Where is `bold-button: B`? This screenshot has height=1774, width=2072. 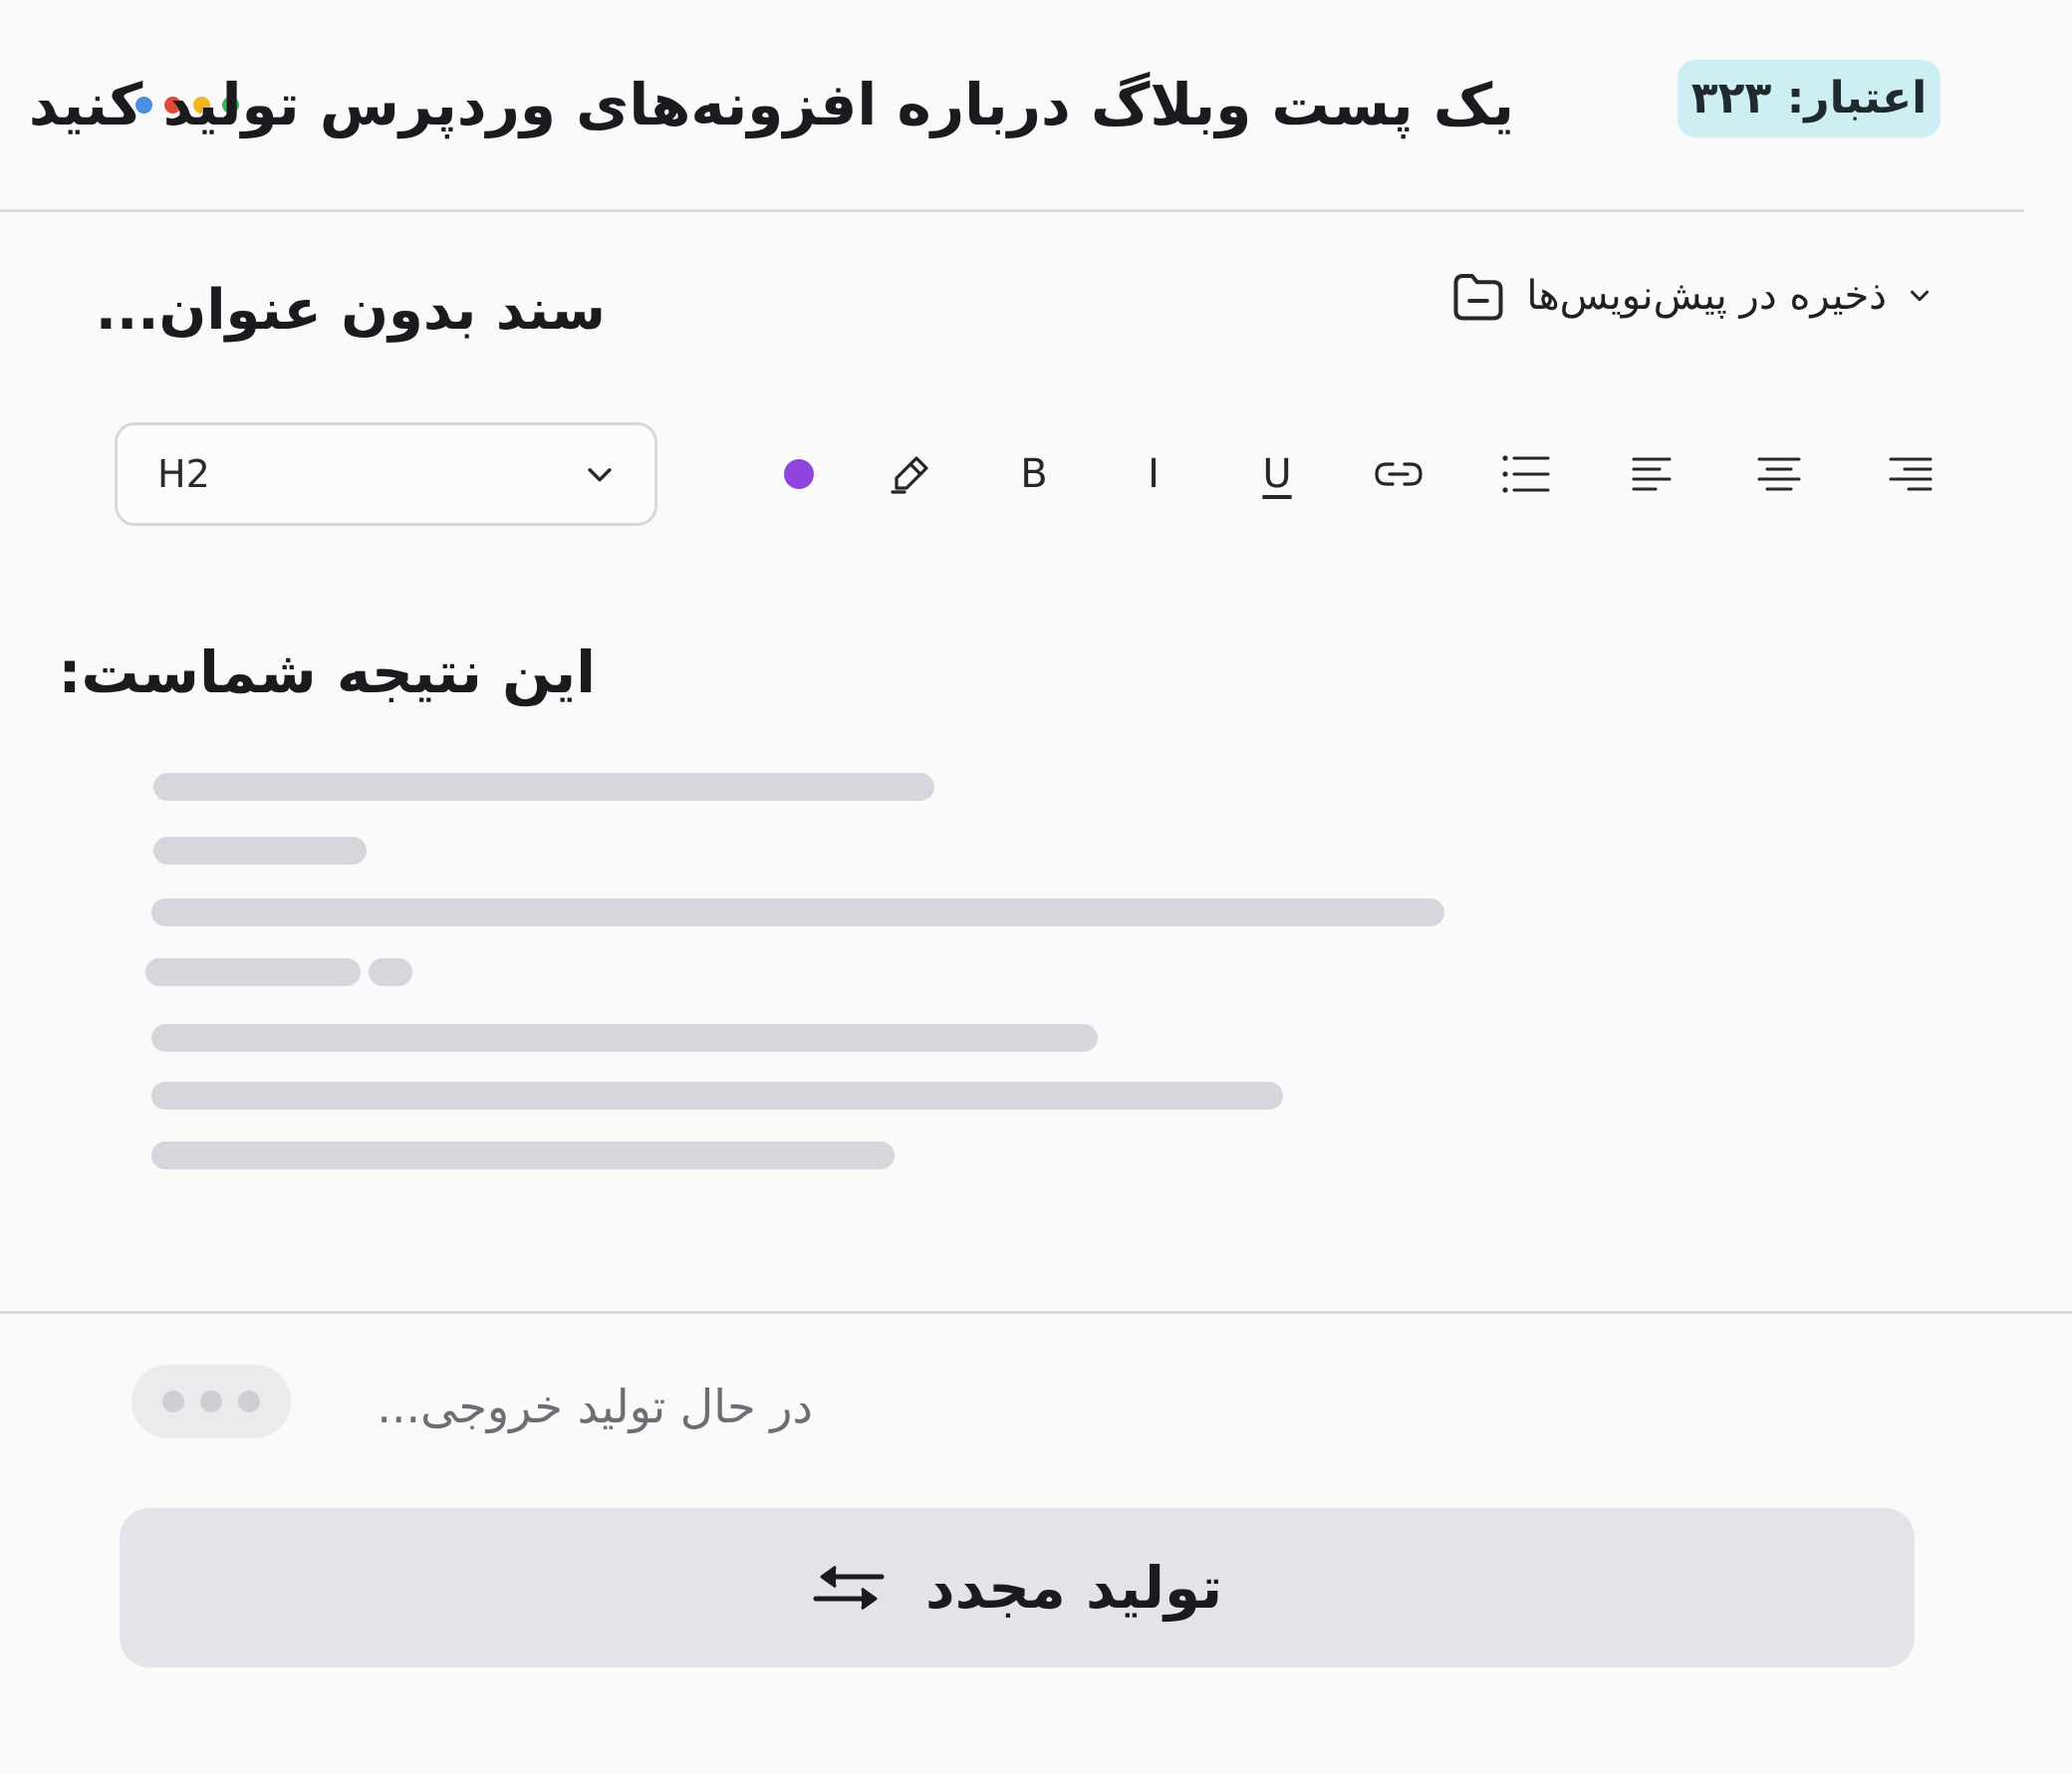 bold-button: B is located at coordinates (1034, 474).